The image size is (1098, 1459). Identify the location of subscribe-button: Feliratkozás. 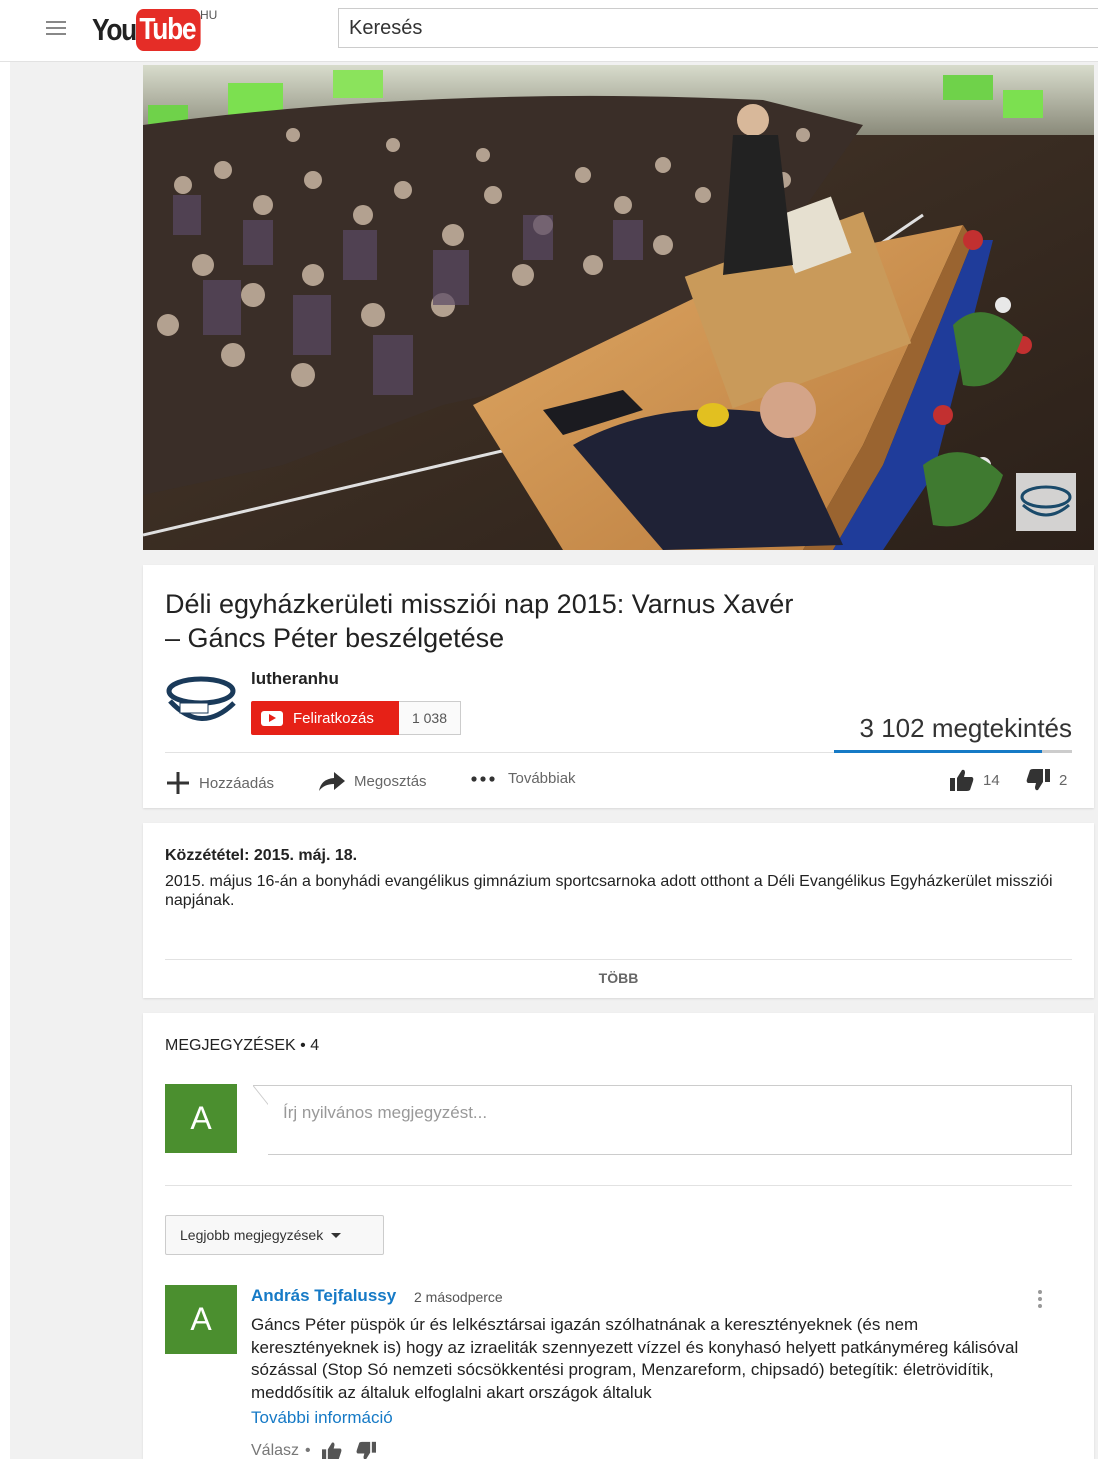
(325, 718).